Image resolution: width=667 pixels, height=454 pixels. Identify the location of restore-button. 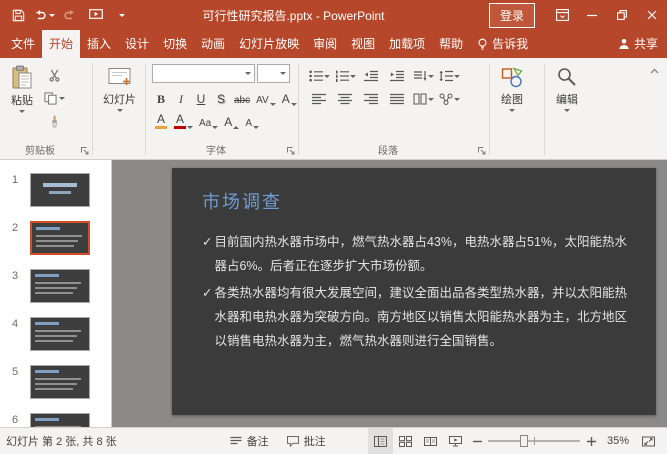
(622, 15).